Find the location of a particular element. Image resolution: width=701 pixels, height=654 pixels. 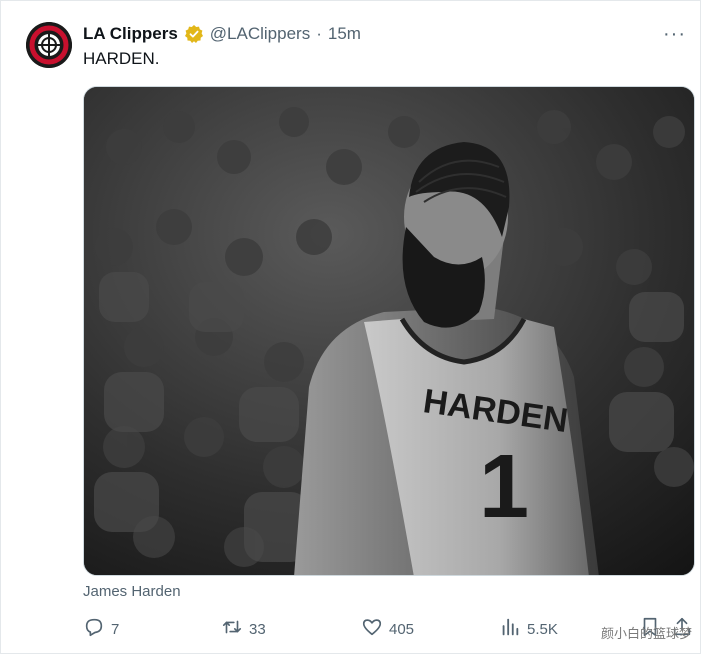

repost-button: 33 is located at coordinates (243, 629).